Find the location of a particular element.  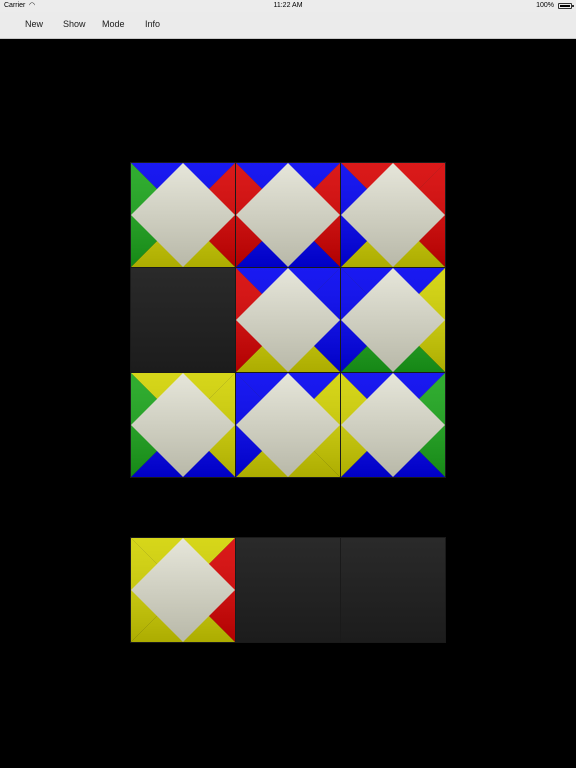

info-button: Info is located at coordinates (152, 24).